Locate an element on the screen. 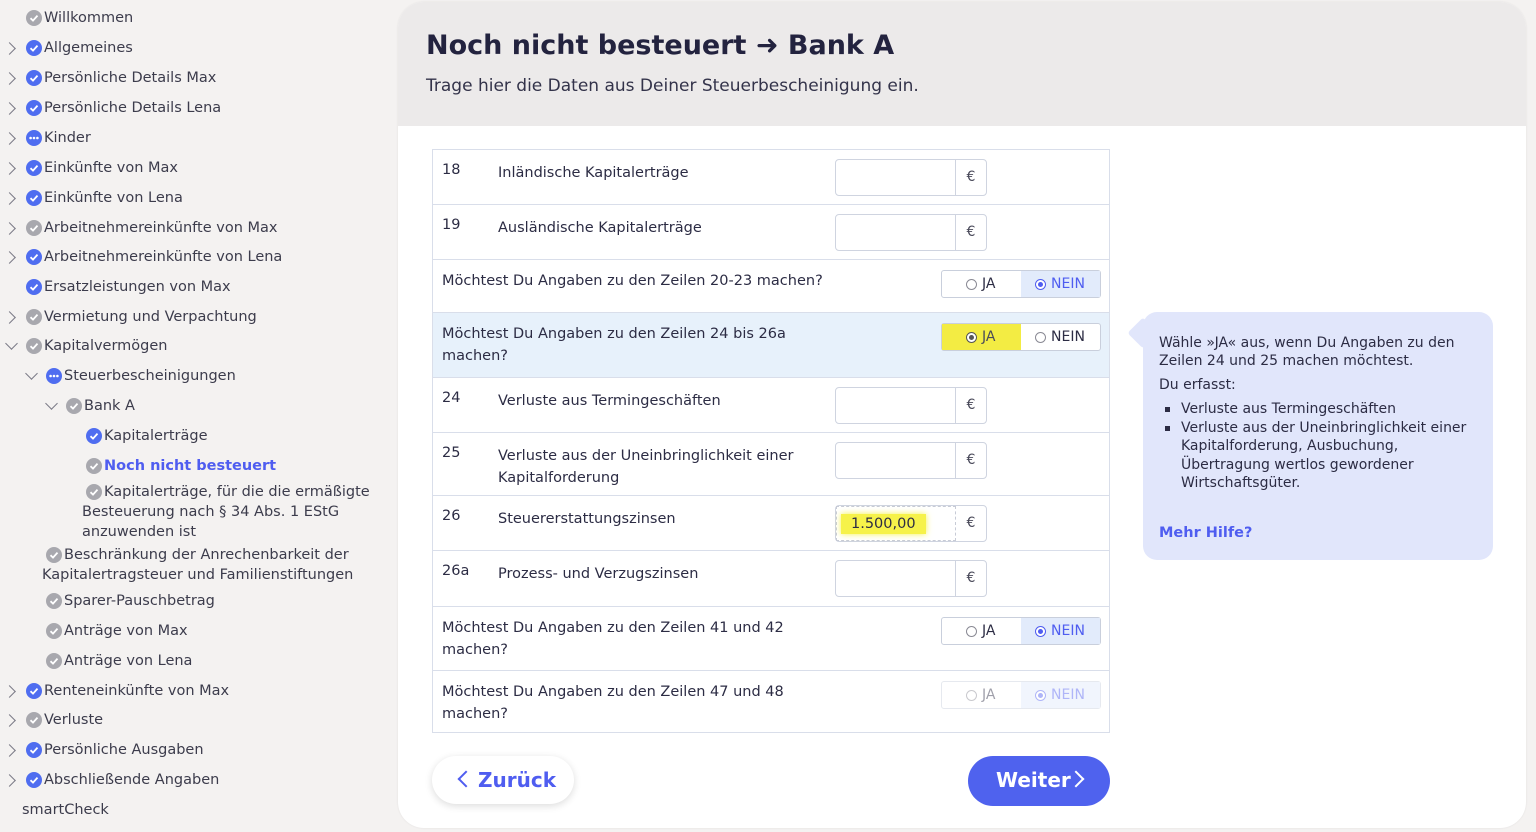 The image size is (1536, 832). amount-input-26: 1.500,00 € is located at coordinates (911, 523).